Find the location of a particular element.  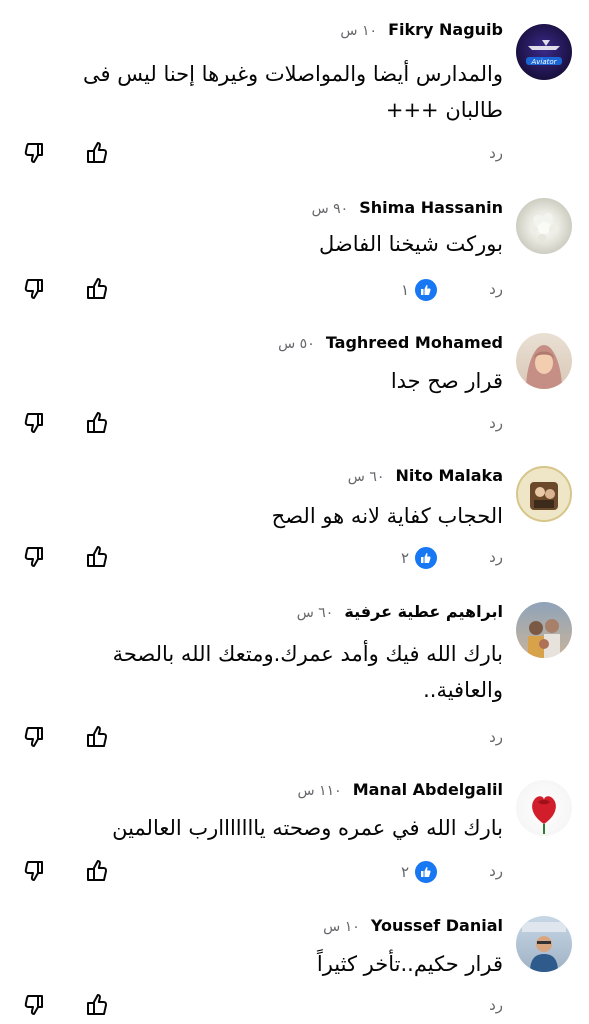

comment-header: Youssef Danial ١٠ س is located at coordinates (413, 926).